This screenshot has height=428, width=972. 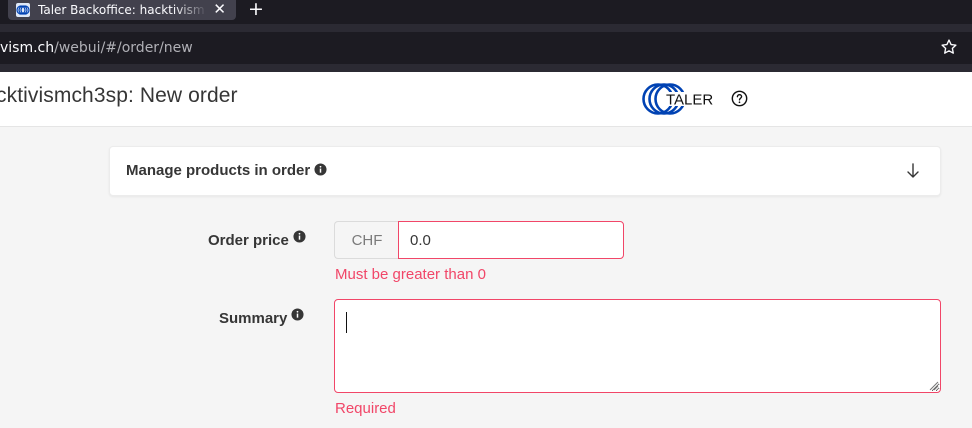 What do you see at coordinates (410, 274) in the screenshot?
I see `order-price-error: Must be greater than 0` at bounding box center [410, 274].